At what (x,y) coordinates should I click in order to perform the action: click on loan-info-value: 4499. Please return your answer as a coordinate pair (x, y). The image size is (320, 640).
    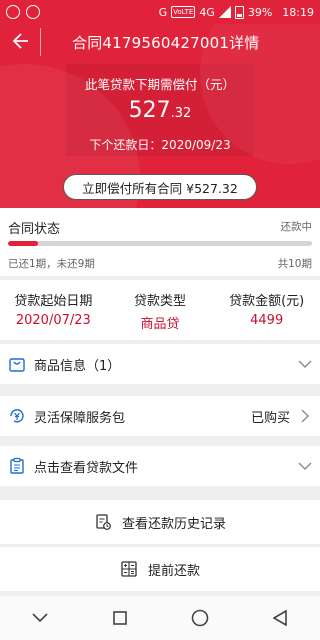
    Looking at the image, I should click on (267, 320).